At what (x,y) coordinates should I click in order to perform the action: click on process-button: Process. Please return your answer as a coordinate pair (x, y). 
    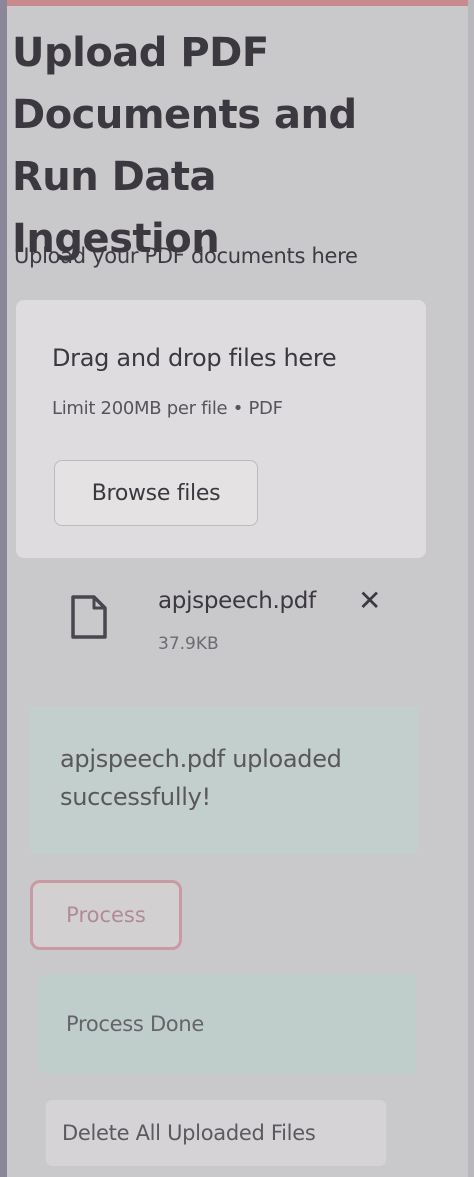
    Looking at the image, I should click on (106, 915).